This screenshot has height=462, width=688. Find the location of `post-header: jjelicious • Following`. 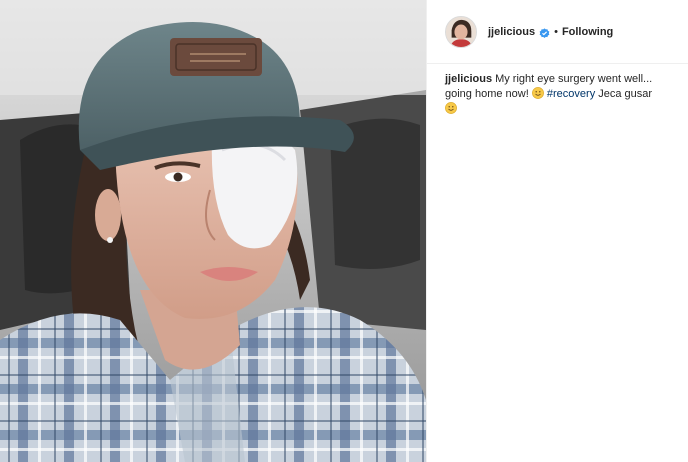

post-header: jjelicious • Following is located at coordinates (557, 32).